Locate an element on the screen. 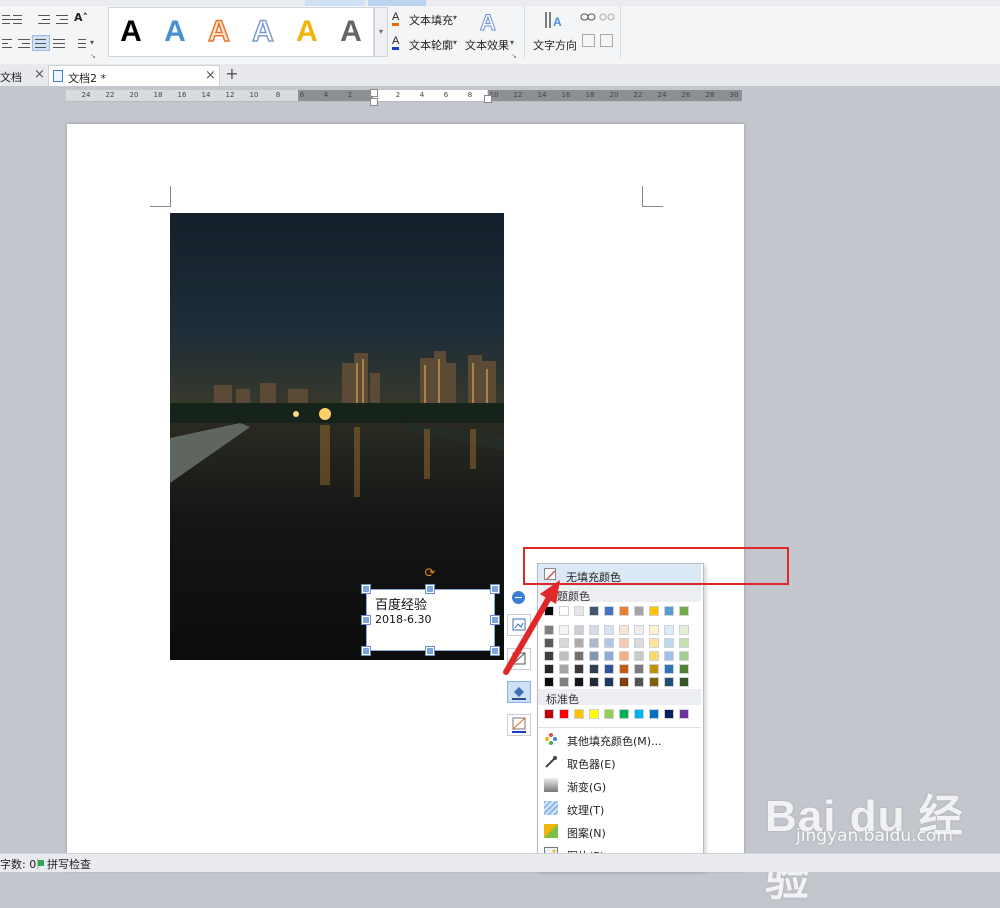 The image size is (1000, 908). document-tab: 文档 × is located at coordinates (24, 75).